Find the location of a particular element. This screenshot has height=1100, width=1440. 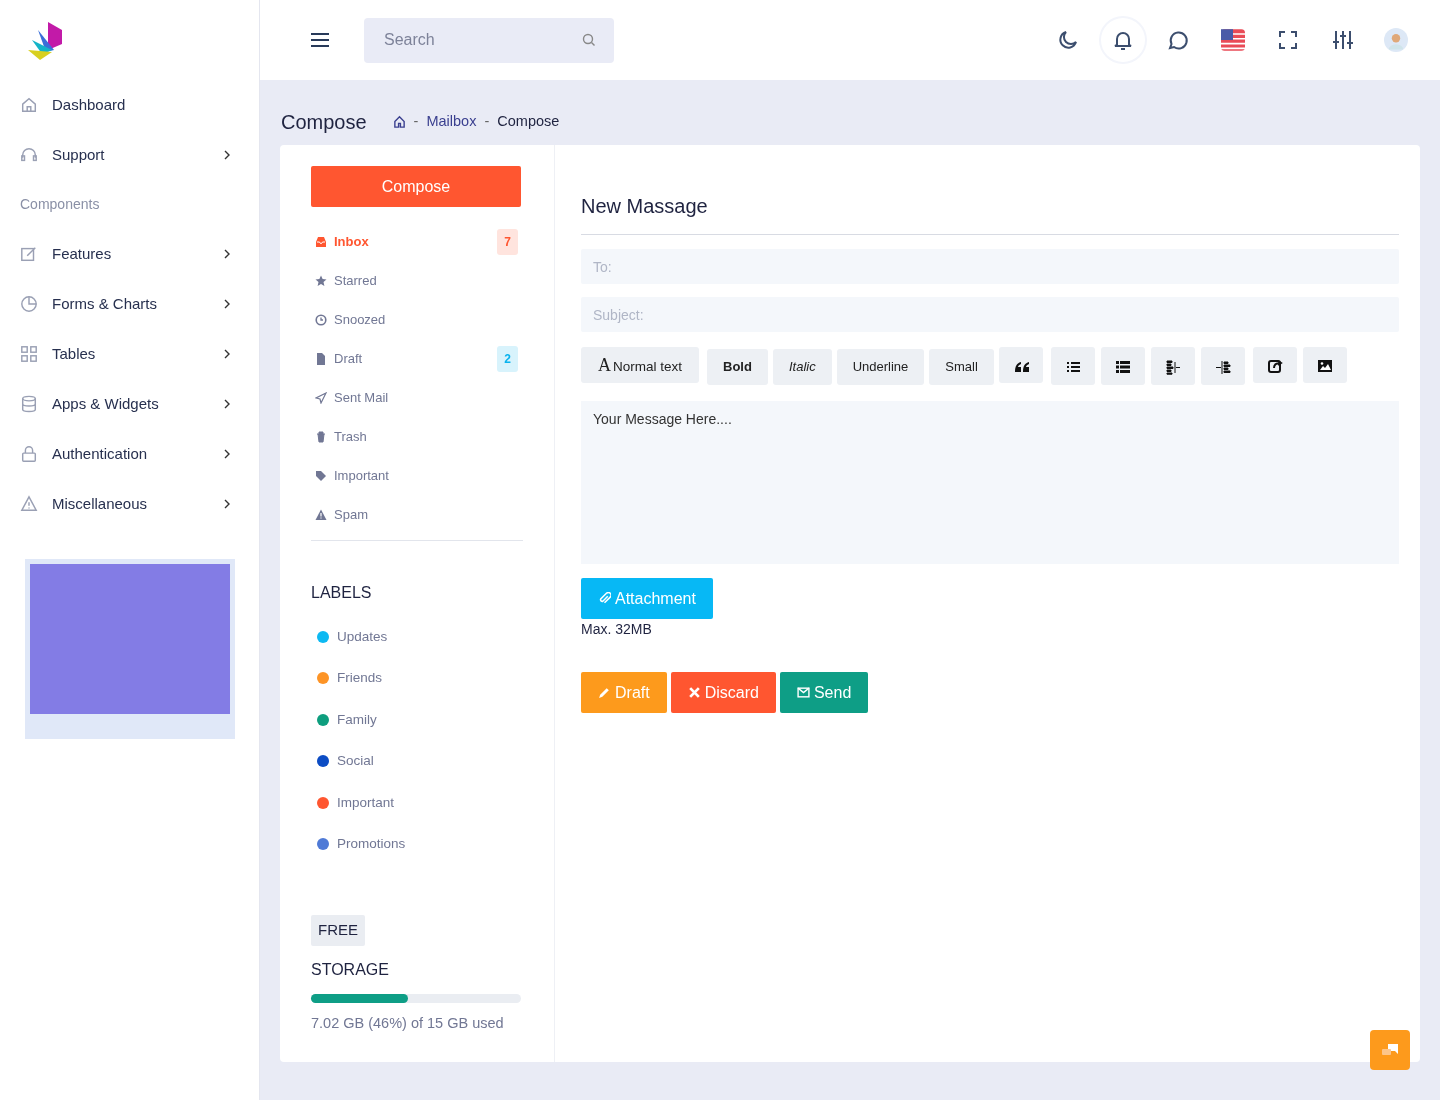

share-icon is located at coordinates (1274, 365).